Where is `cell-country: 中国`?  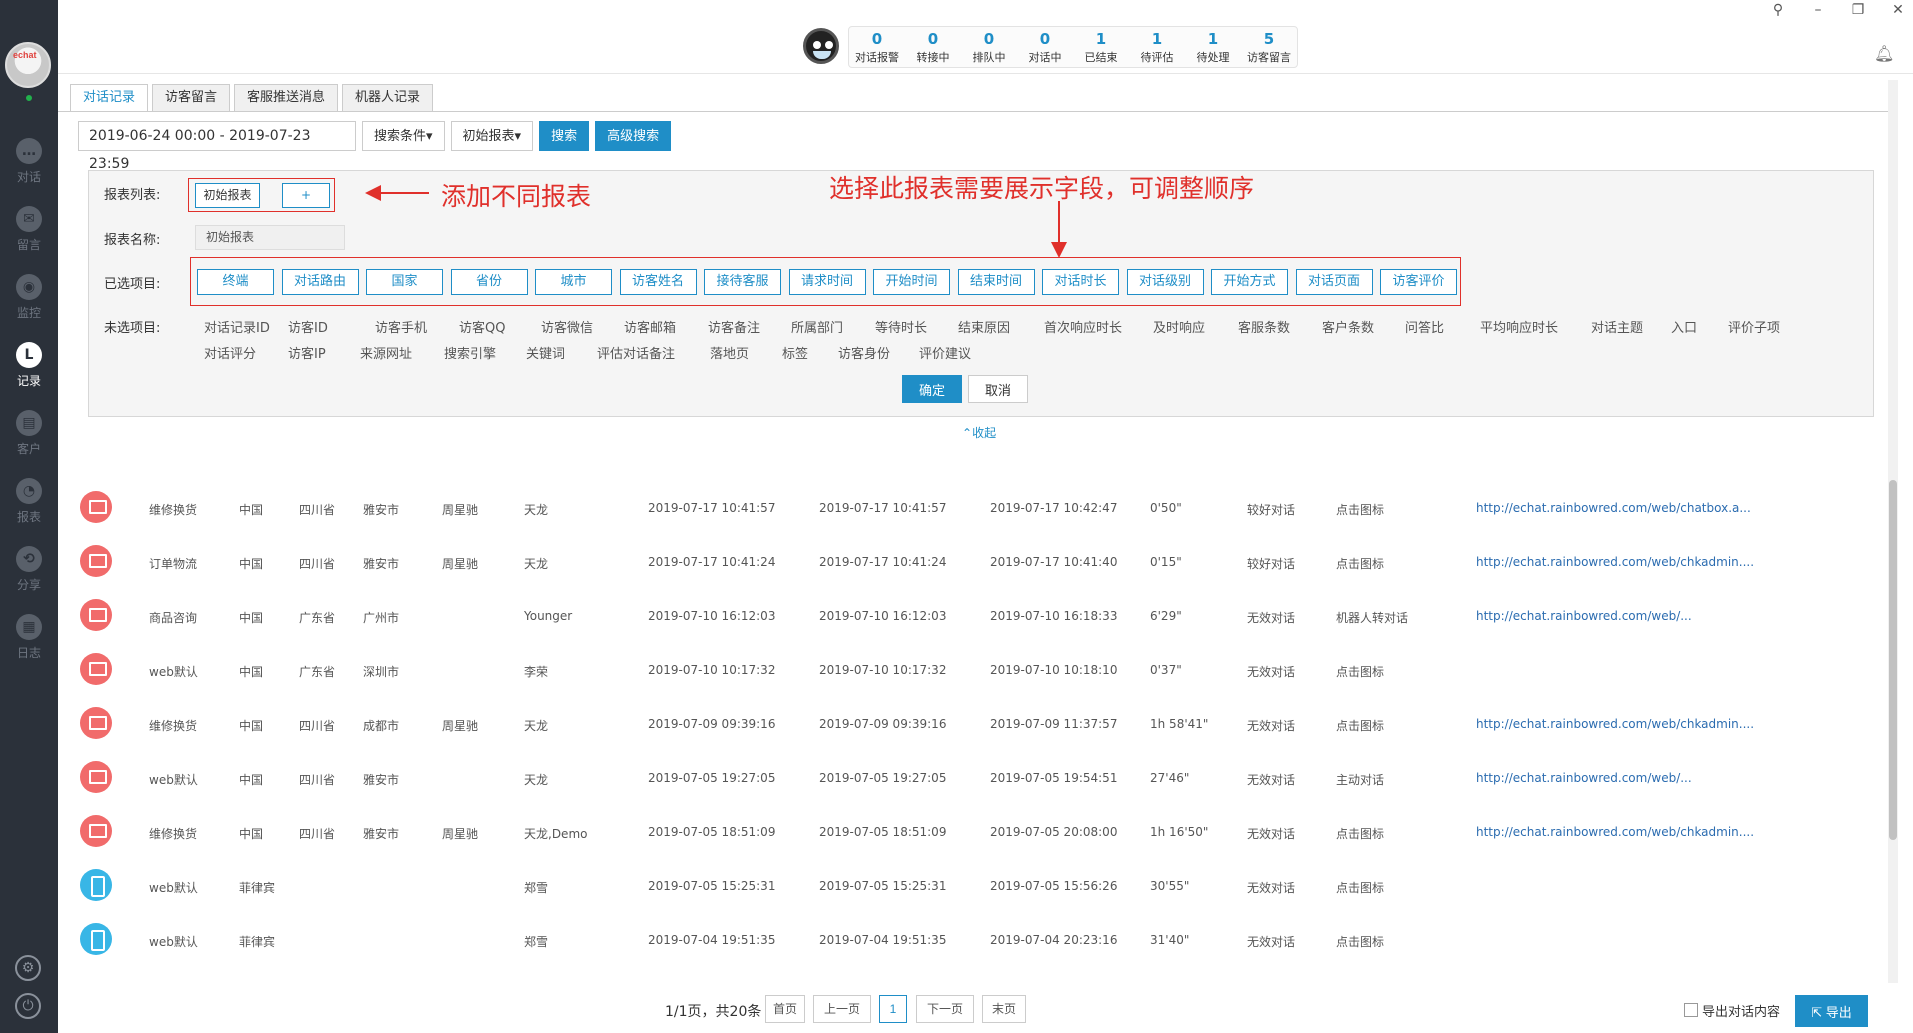 cell-country: 中国 is located at coordinates (251, 780).